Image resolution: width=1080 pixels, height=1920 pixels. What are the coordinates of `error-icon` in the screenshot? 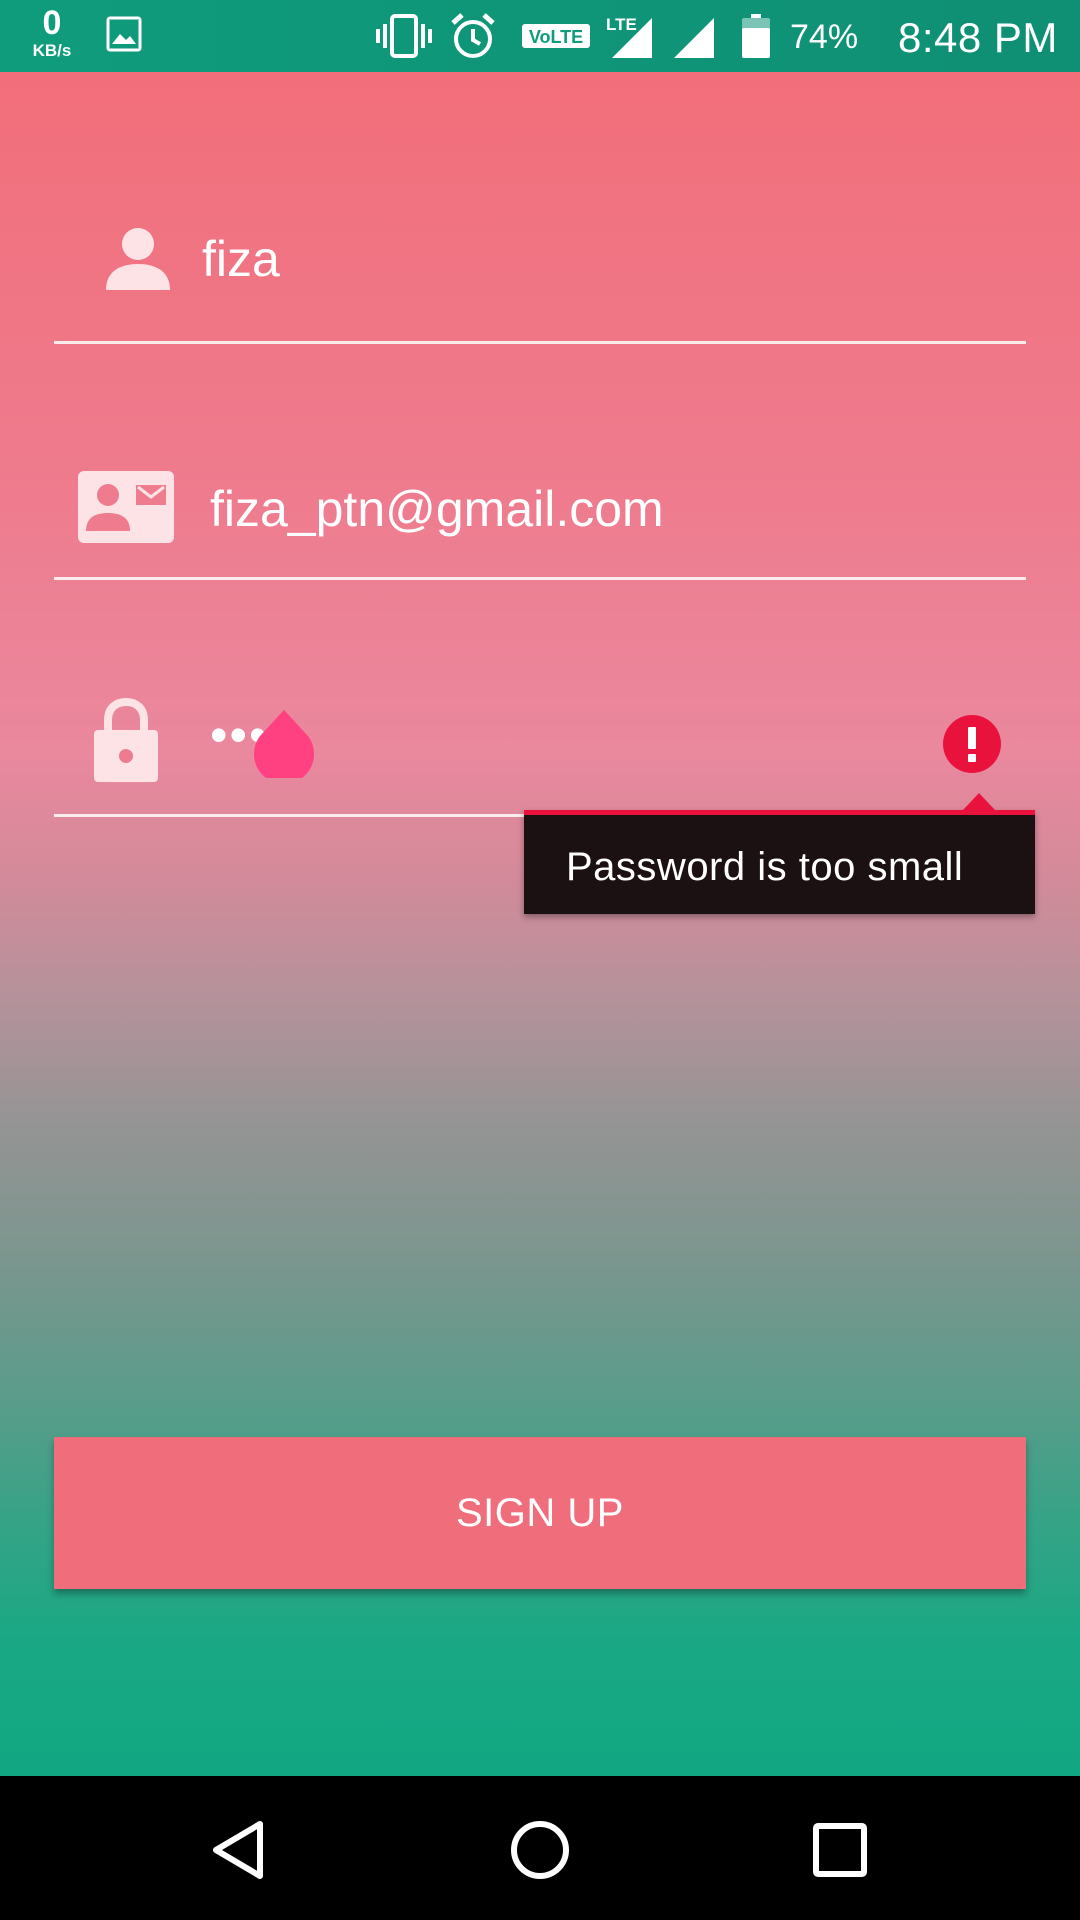 It's located at (972, 746).